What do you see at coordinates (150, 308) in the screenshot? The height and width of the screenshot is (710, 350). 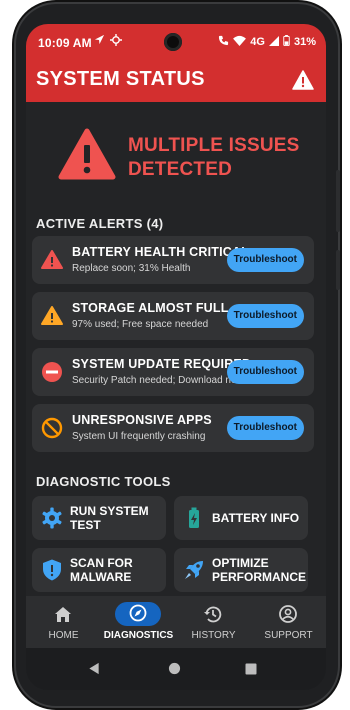 I see `alert-title: STORAGE ALMOST FULL` at bounding box center [150, 308].